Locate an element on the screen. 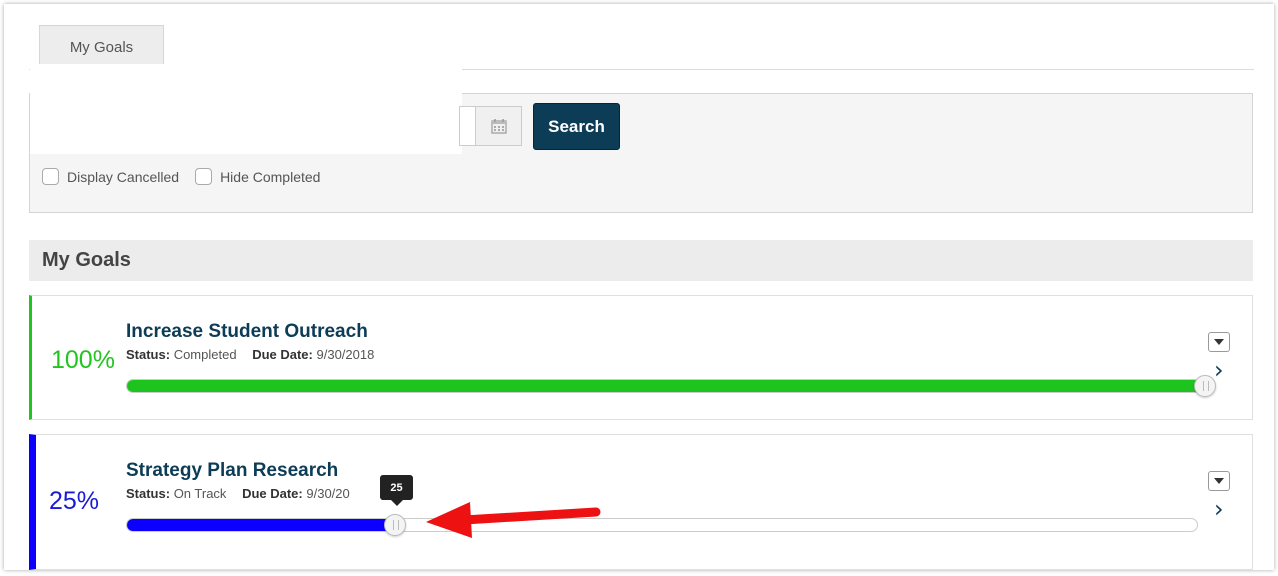 The height and width of the screenshot is (576, 1278). status-value: Completed is located at coordinates (205, 354).